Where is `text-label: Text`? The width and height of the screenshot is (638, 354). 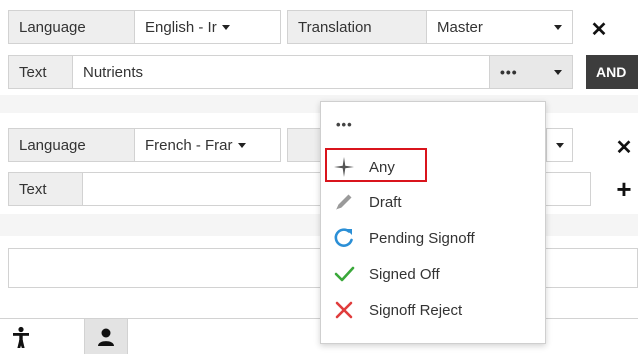
text-label: Text is located at coordinates (40, 72).